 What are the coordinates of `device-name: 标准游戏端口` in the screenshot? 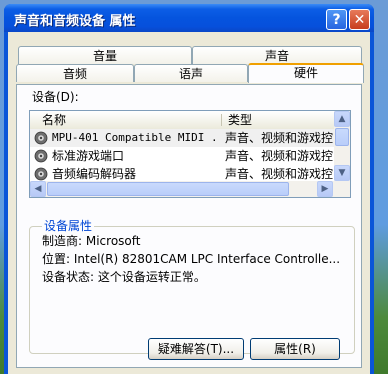 It's located at (88, 156).